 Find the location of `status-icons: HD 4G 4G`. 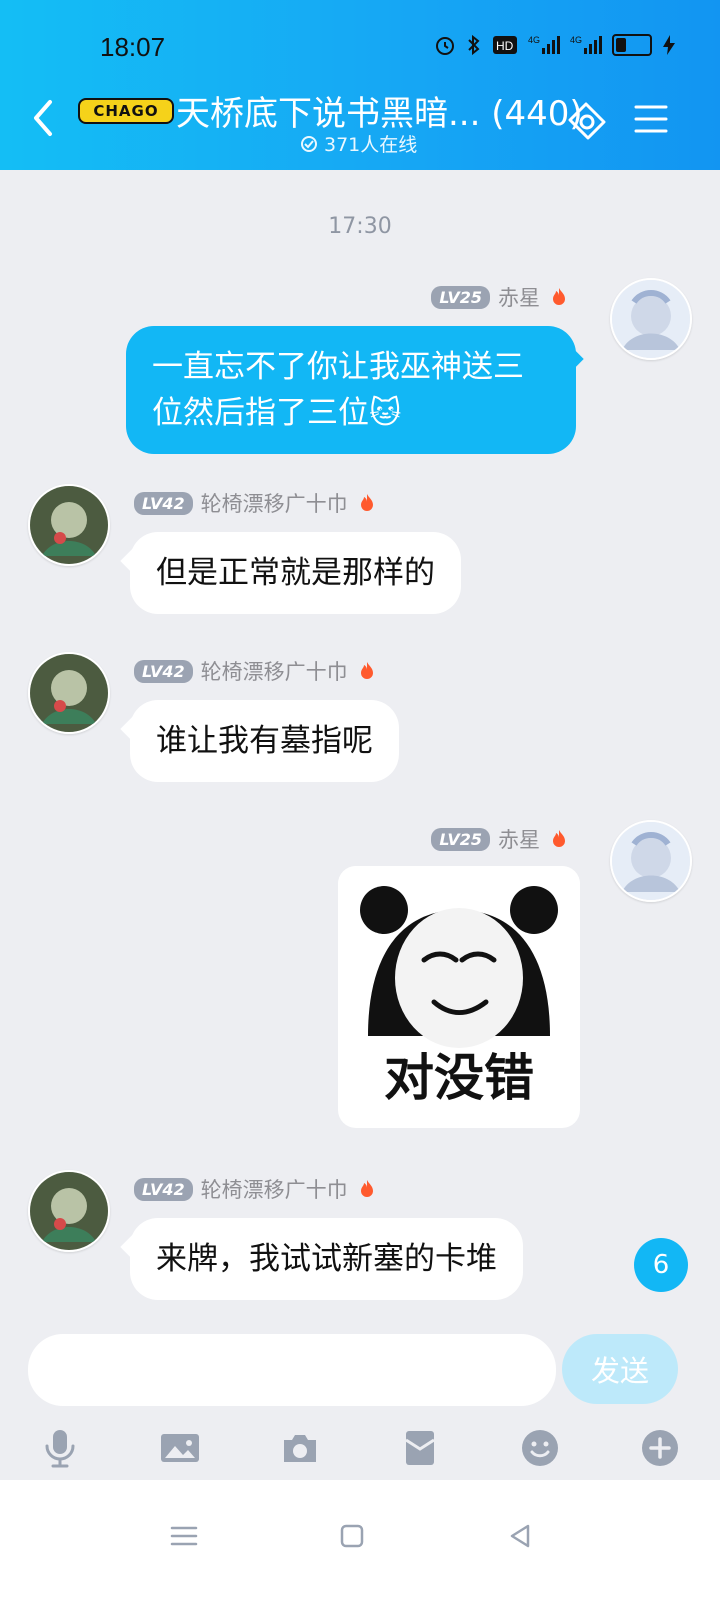

status-icons: HD 4G 4G is located at coordinates (555, 45).